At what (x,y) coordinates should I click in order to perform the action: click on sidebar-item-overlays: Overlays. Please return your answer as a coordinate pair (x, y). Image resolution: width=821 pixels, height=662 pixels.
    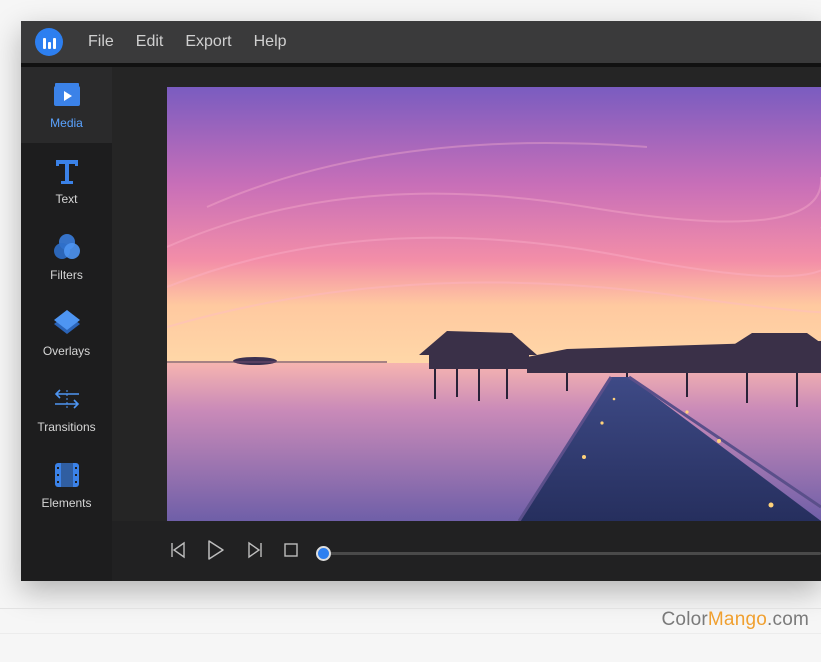
    Looking at the image, I should click on (66, 333).